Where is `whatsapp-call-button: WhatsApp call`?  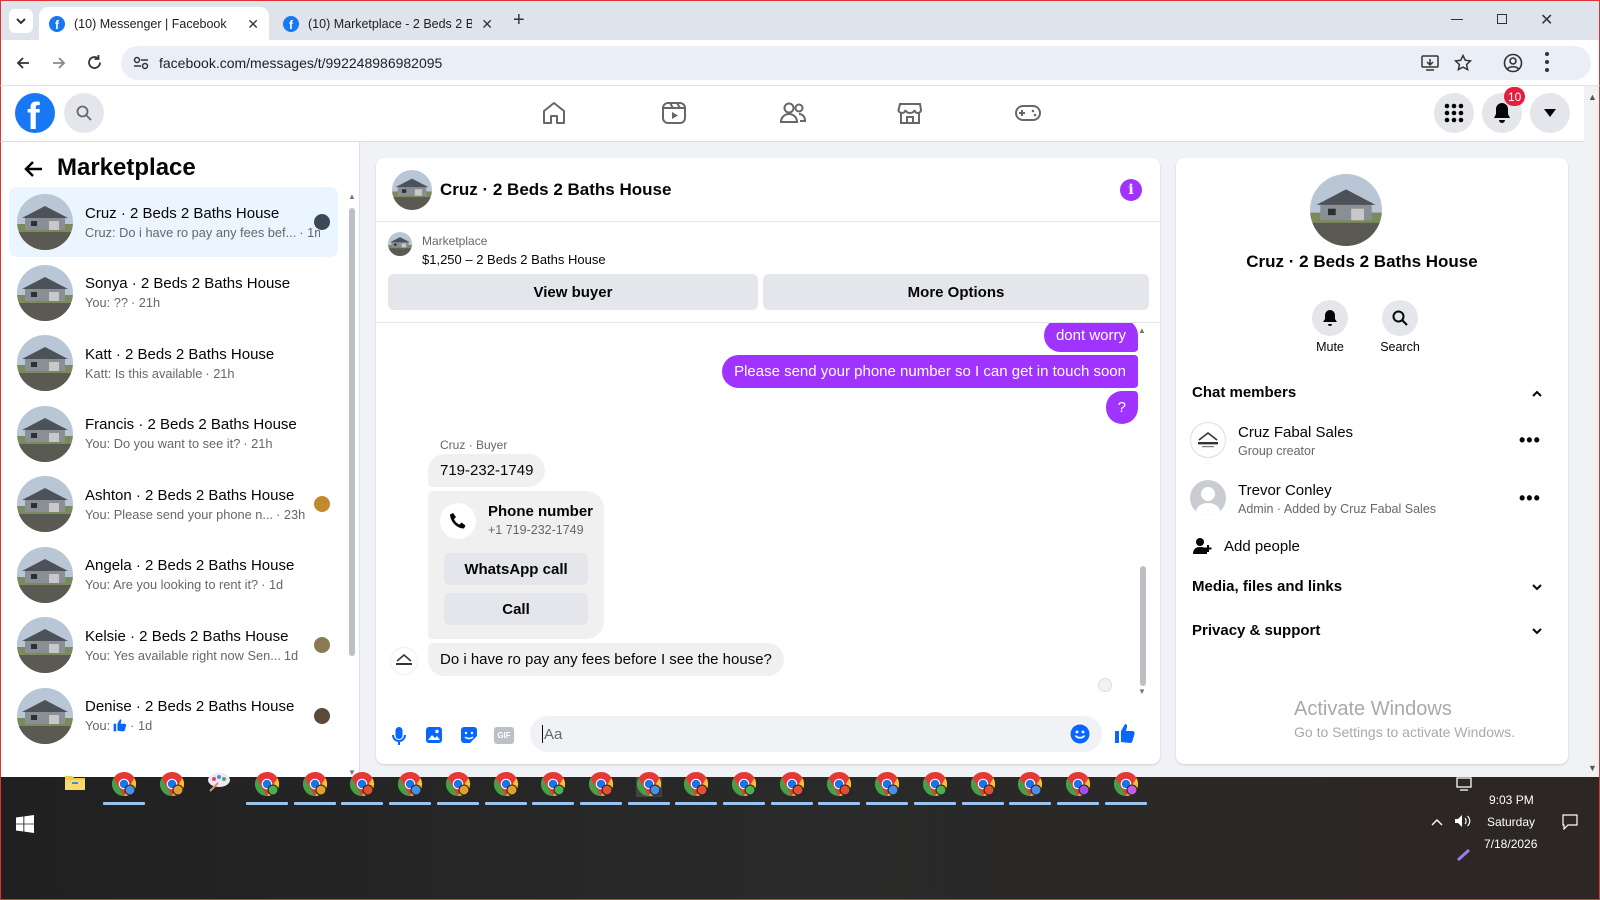 whatsapp-call-button: WhatsApp call is located at coordinates (516, 569).